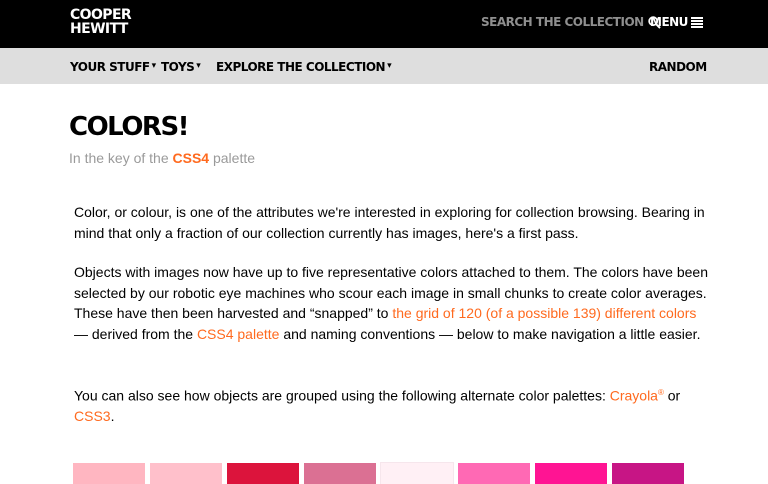 This screenshot has width=768, height=484. I want to click on menu-button: MENU, so click(676, 22).